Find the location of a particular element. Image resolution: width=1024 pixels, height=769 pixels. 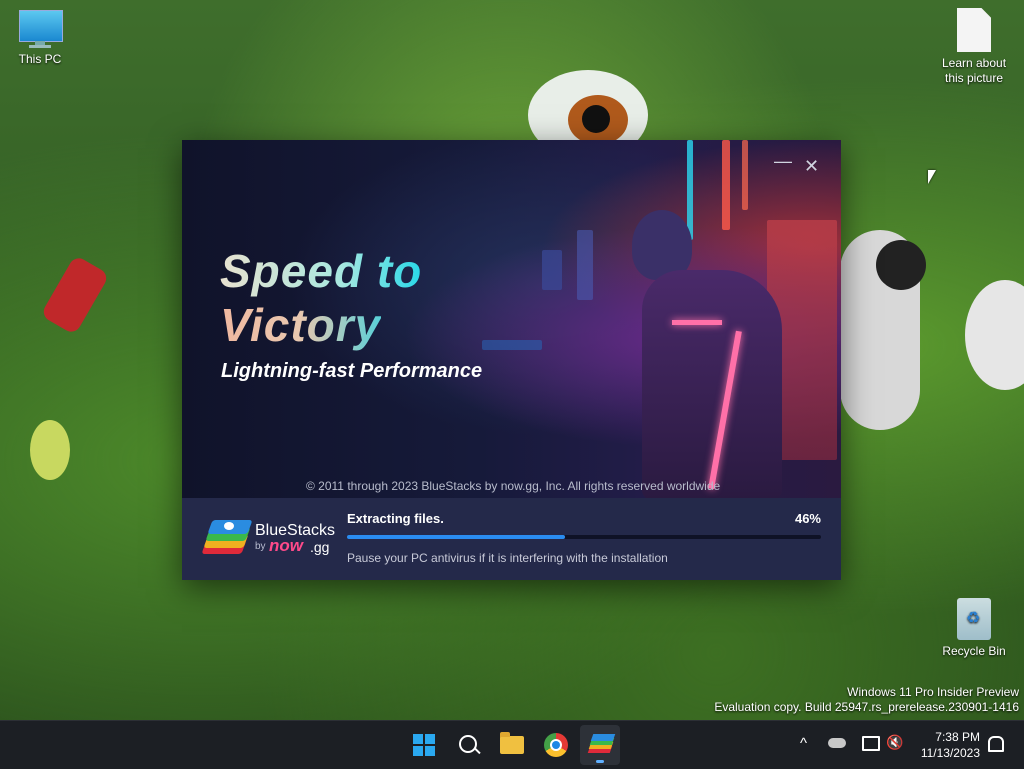

evaluation-watermark-line-1: Windows 11 Pro Insider Preview is located at coordinates (933, 692).